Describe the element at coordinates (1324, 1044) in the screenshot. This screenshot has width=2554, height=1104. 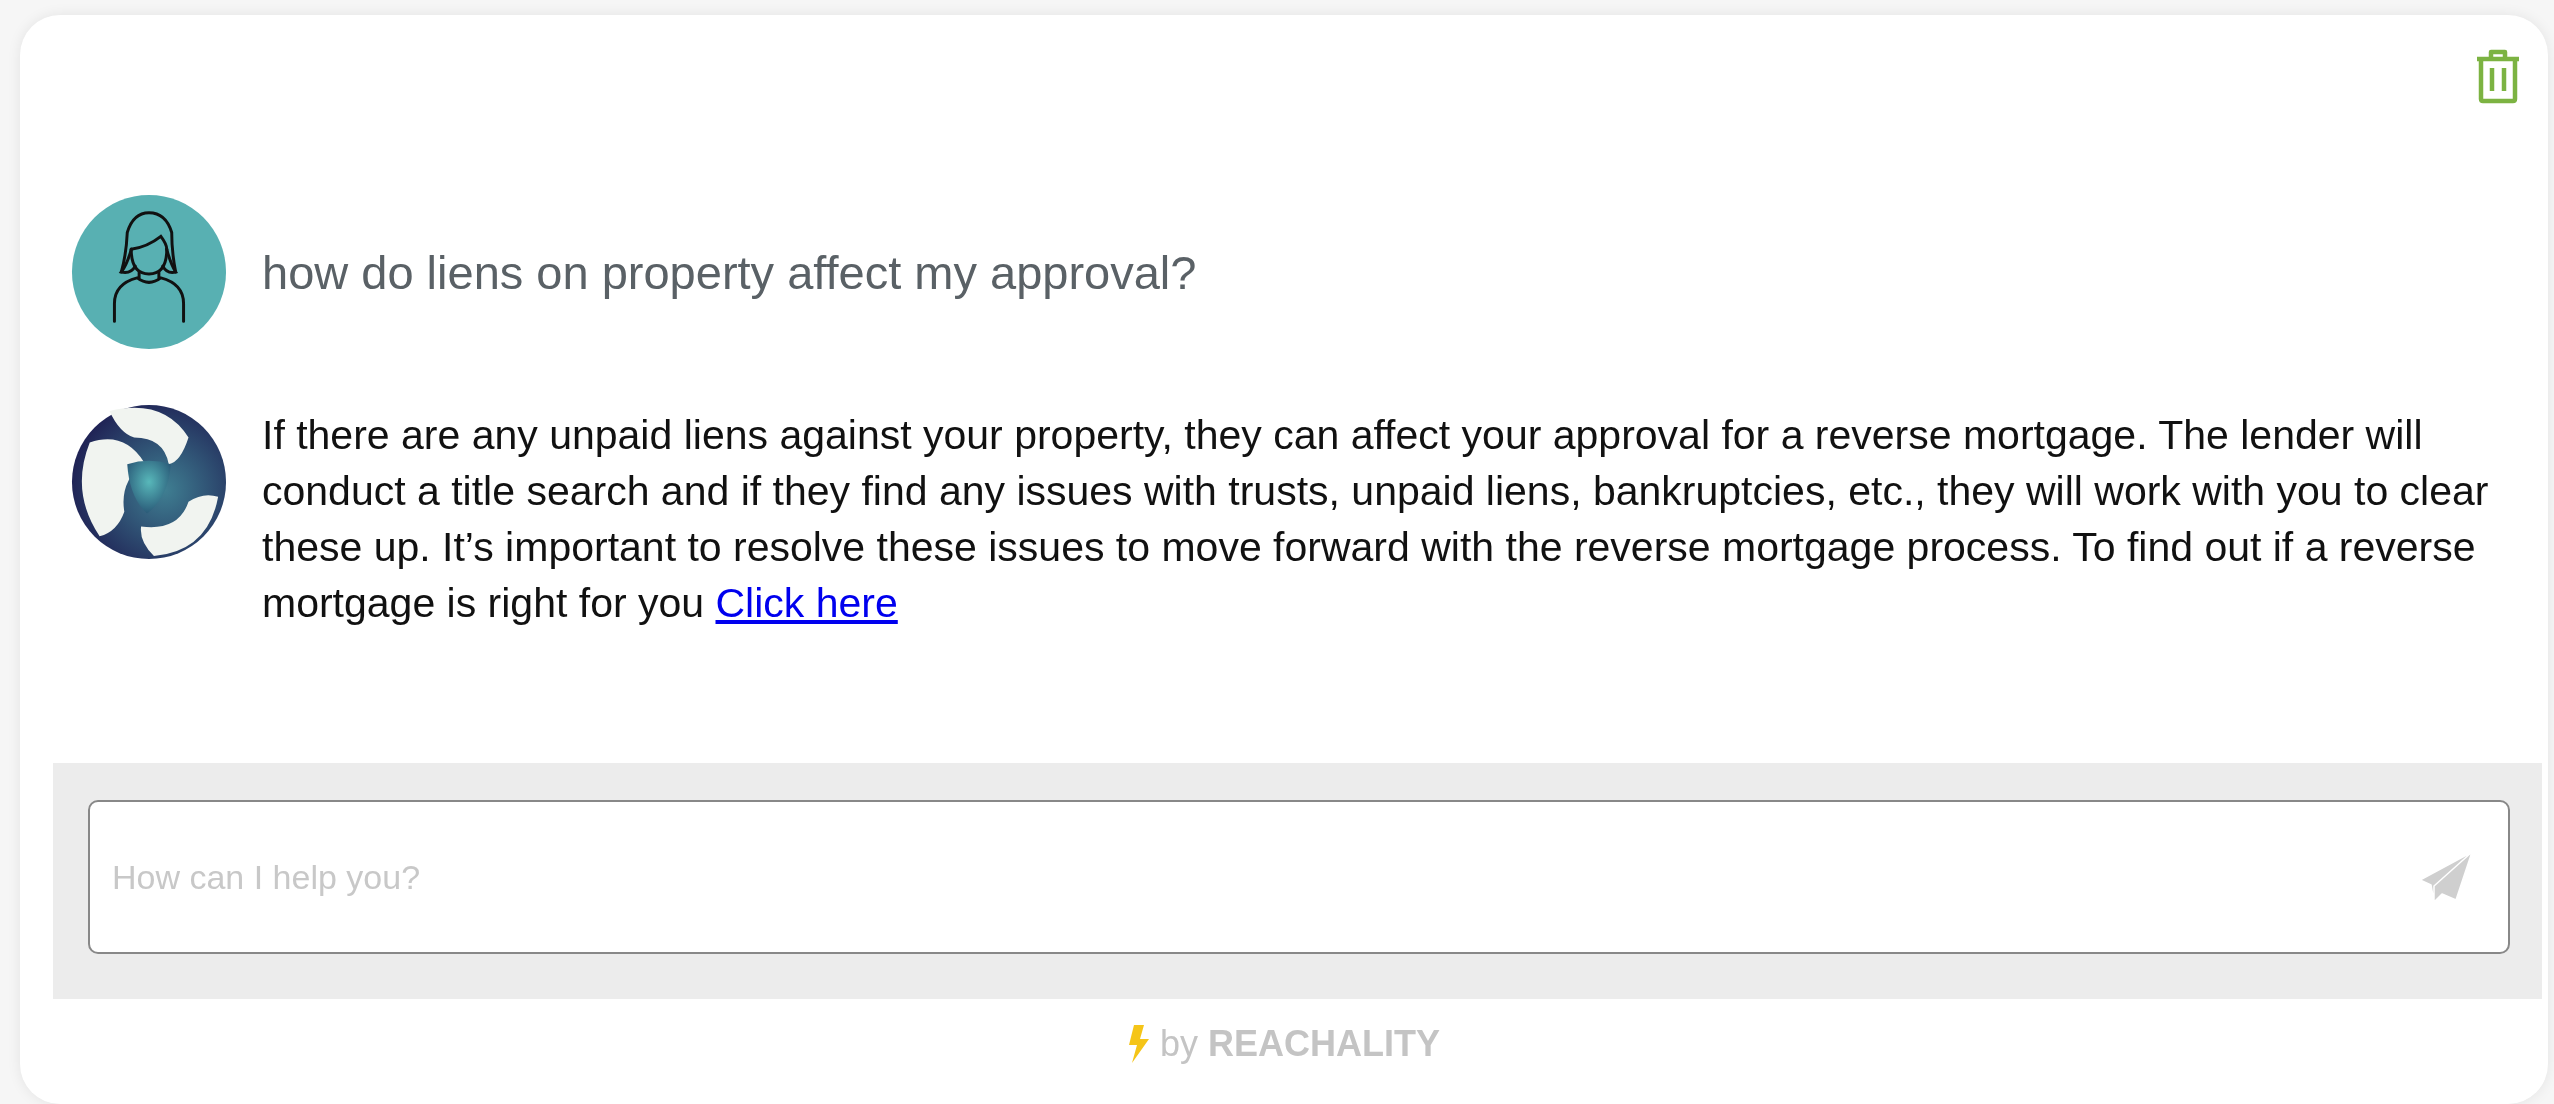
I see `brand-name: REACHALITY` at that location.